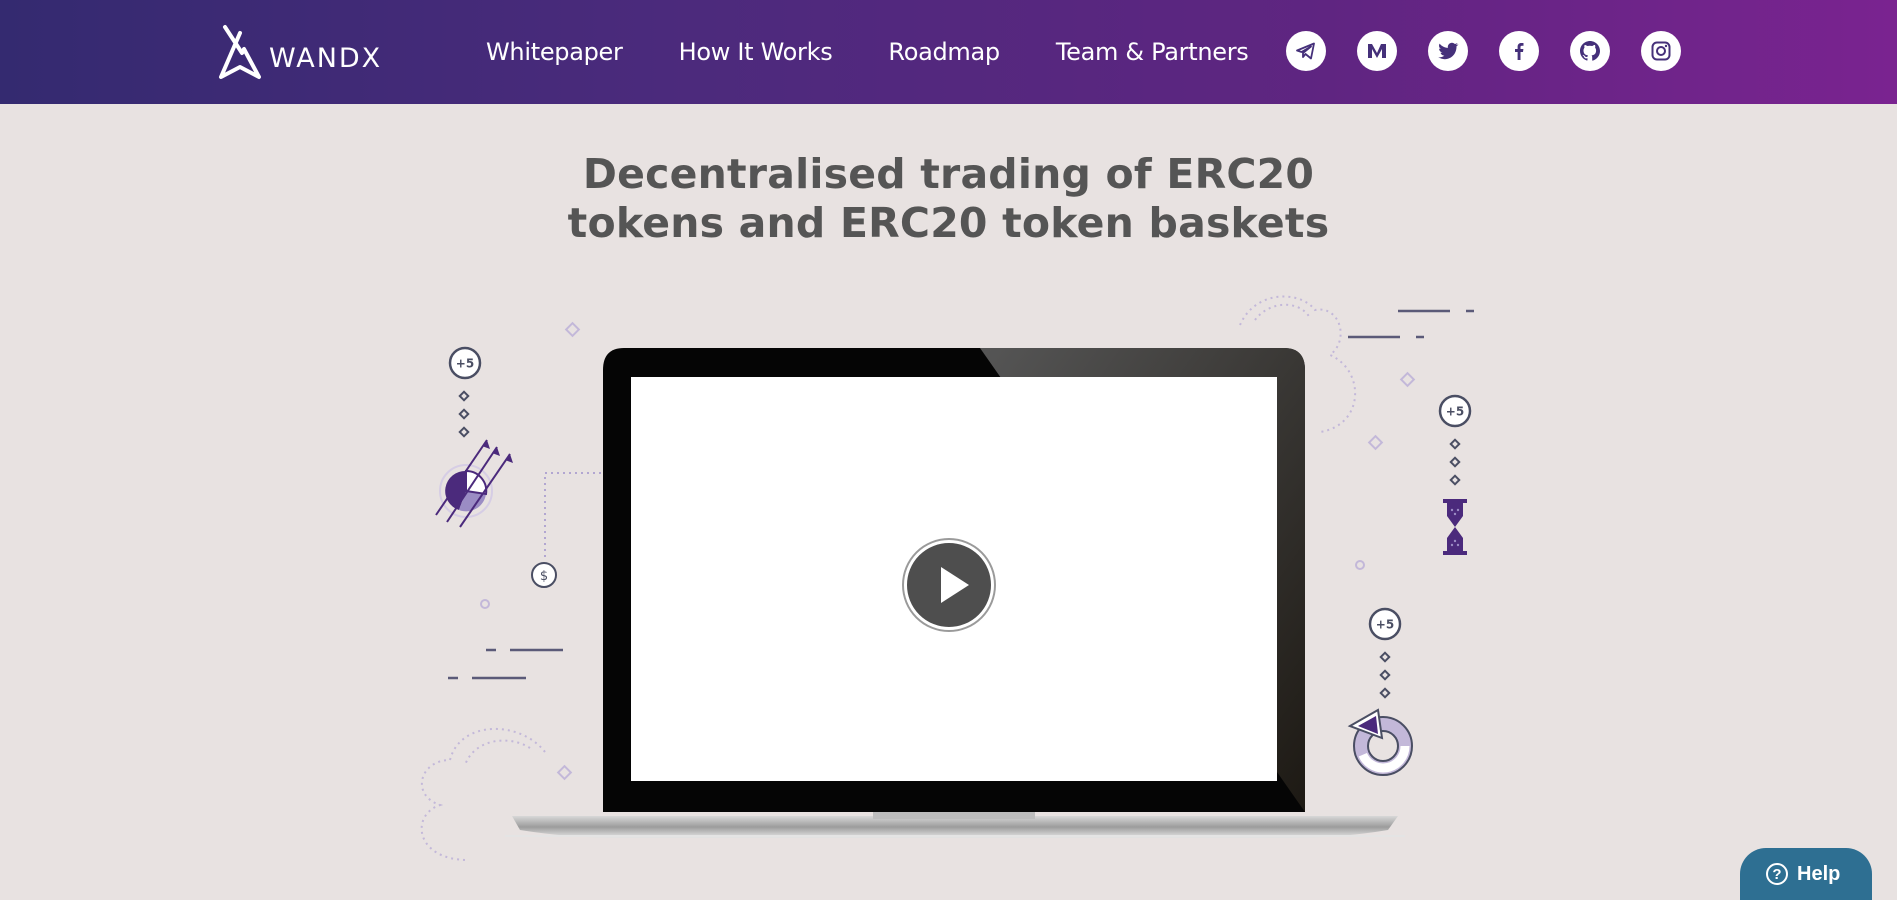 This screenshot has height=900, width=1897. I want to click on badge-right-bottom-diamonds, so click(1385, 675).